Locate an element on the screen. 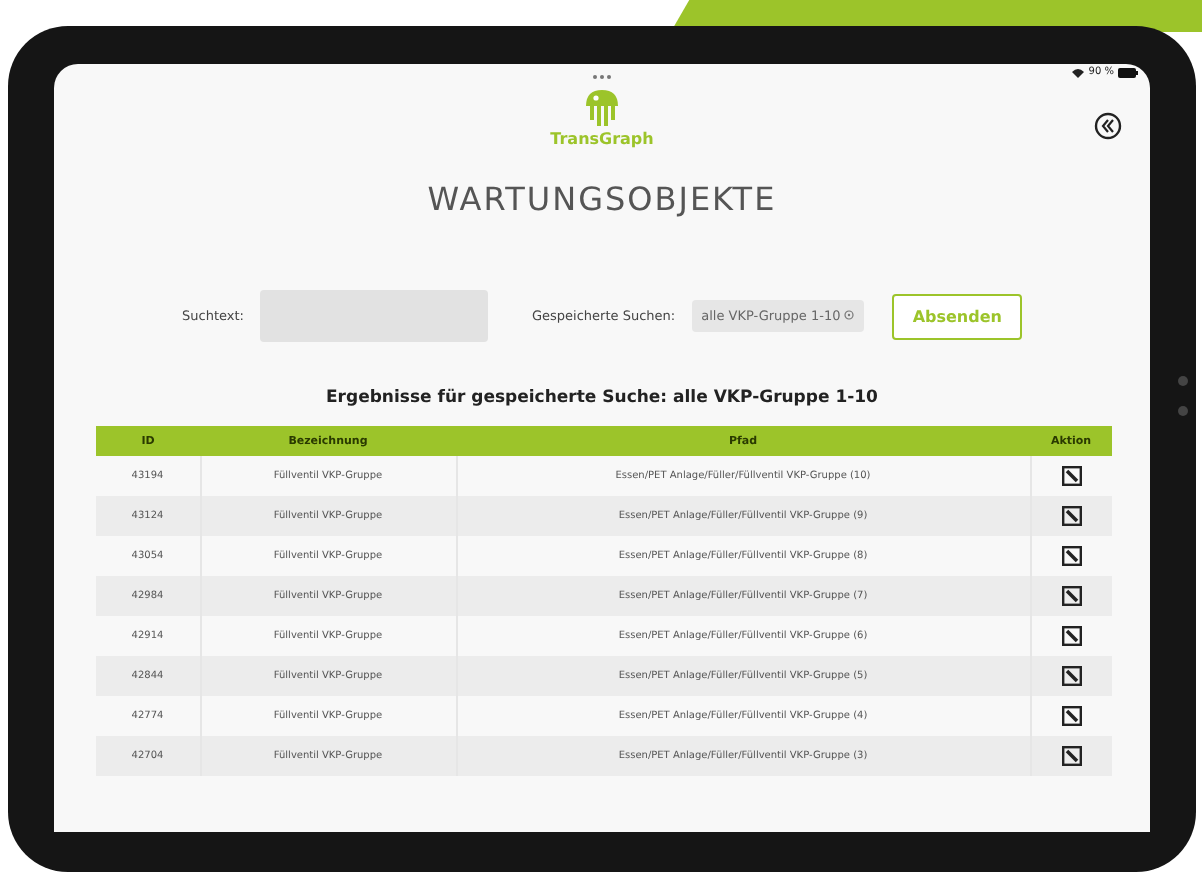 This screenshot has width=1202, height=872. battery-icon is located at coordinates (1128, 72).